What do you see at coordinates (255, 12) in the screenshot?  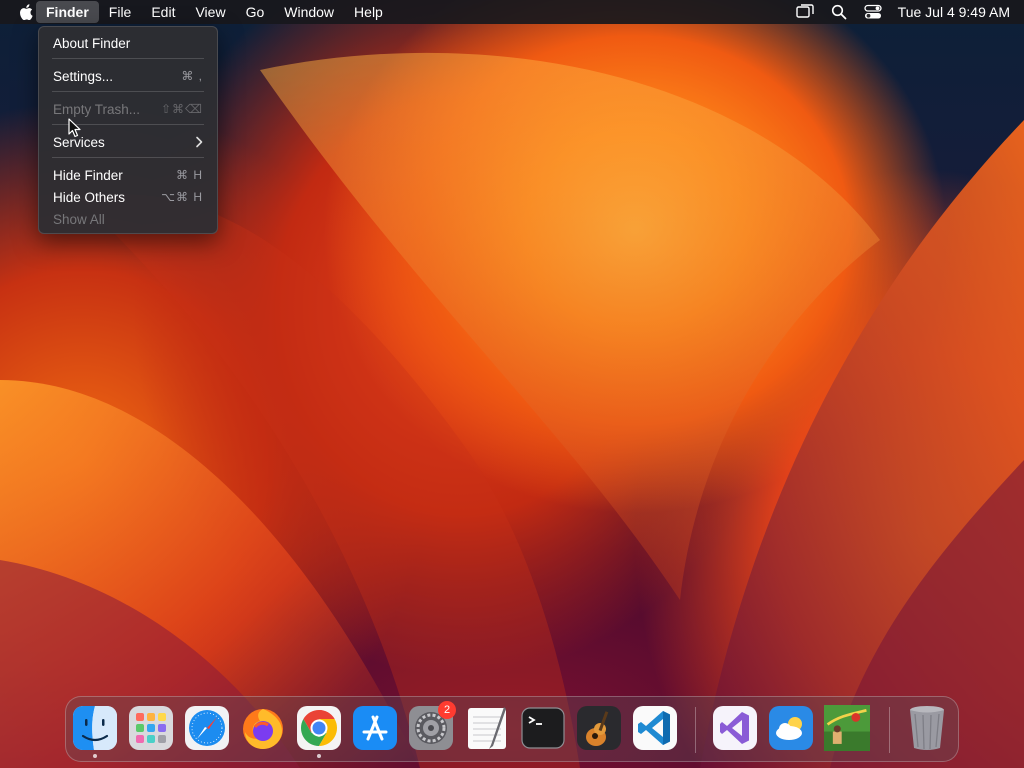 I see `menu-go: Go` at bounding box center [255, 12].